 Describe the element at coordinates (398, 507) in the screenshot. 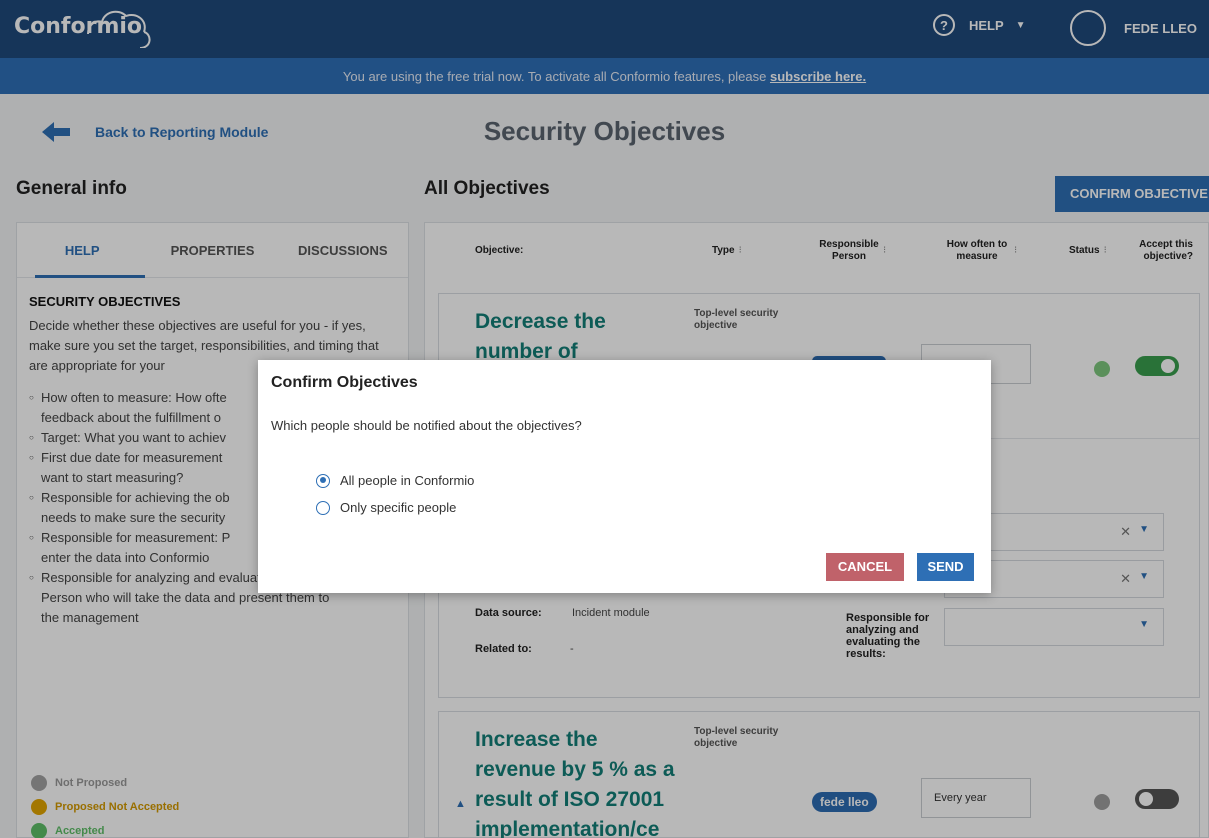

I see `option-label: Only specific people` at that location.